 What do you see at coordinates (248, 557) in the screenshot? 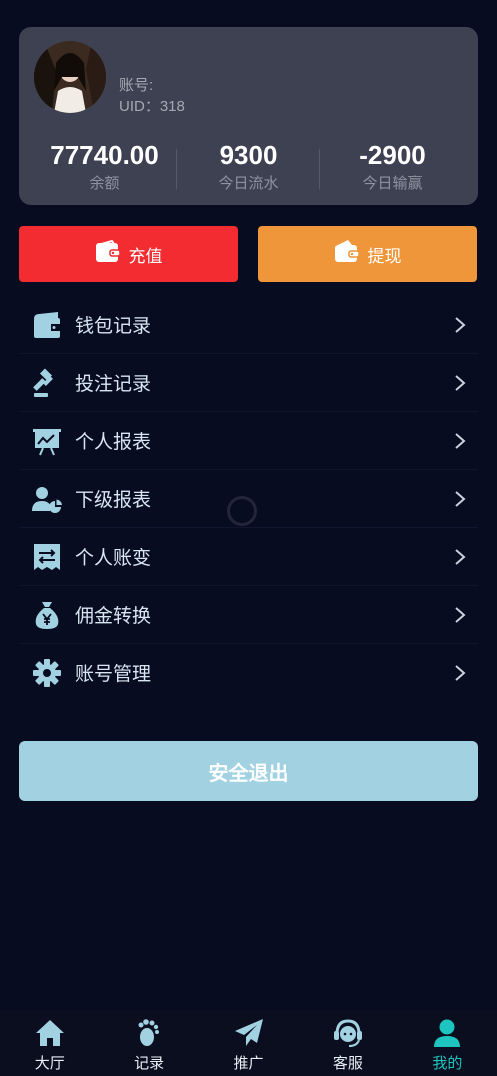
I see `menu-item-account-changes: 个人账变` at bounding box center [248, 557].